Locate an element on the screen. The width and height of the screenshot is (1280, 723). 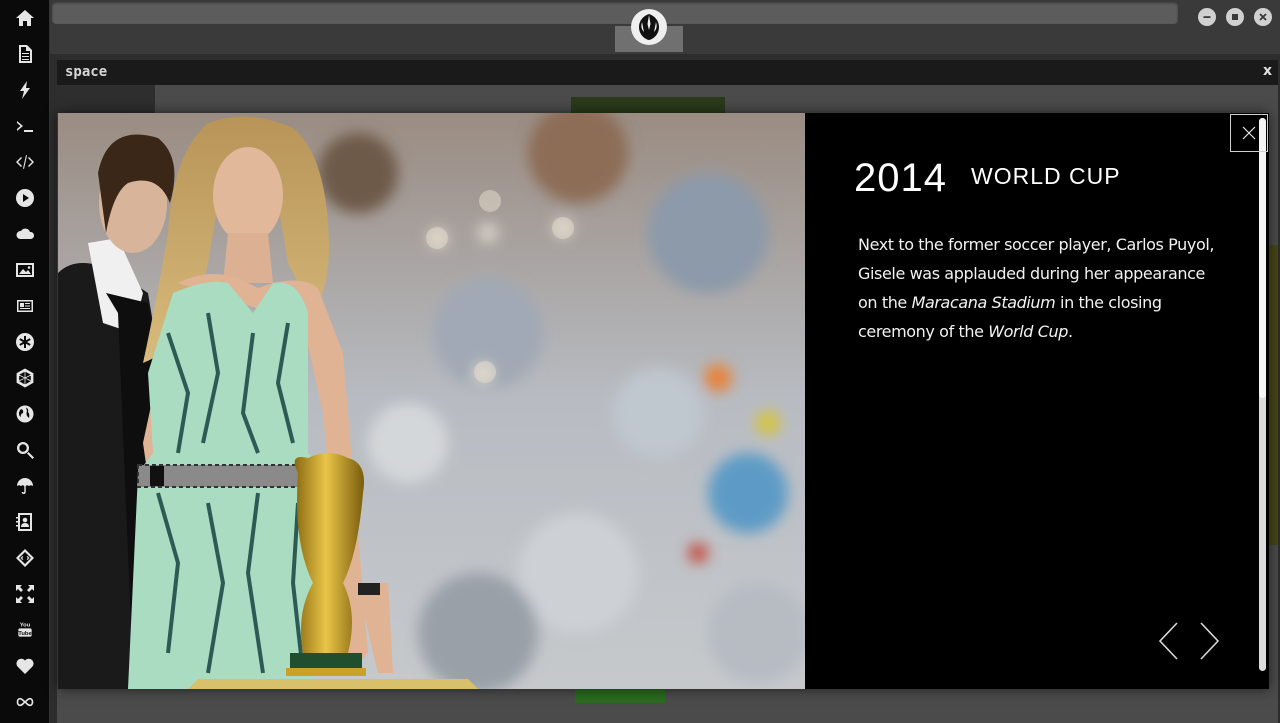
chevron-left-icon is located at coordinates (1168, 641).